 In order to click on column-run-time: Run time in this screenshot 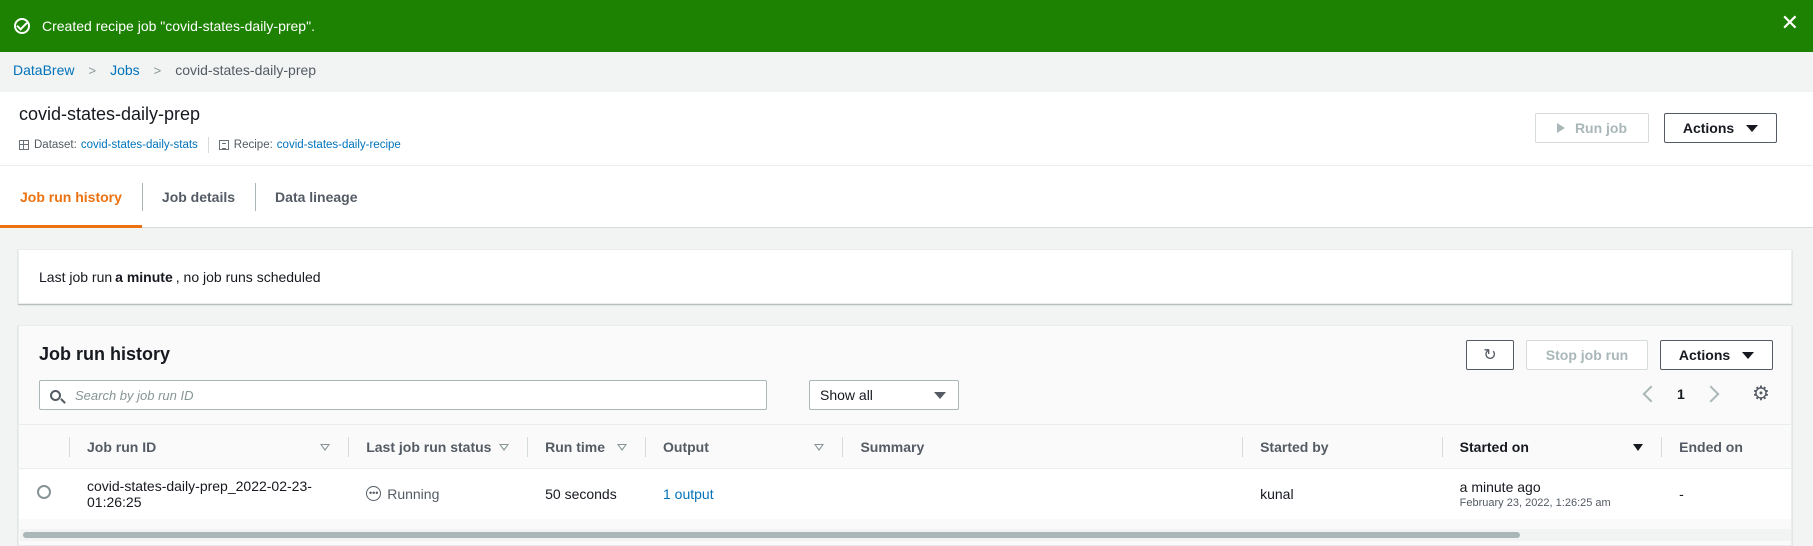, I will do `click(586, 446)`.